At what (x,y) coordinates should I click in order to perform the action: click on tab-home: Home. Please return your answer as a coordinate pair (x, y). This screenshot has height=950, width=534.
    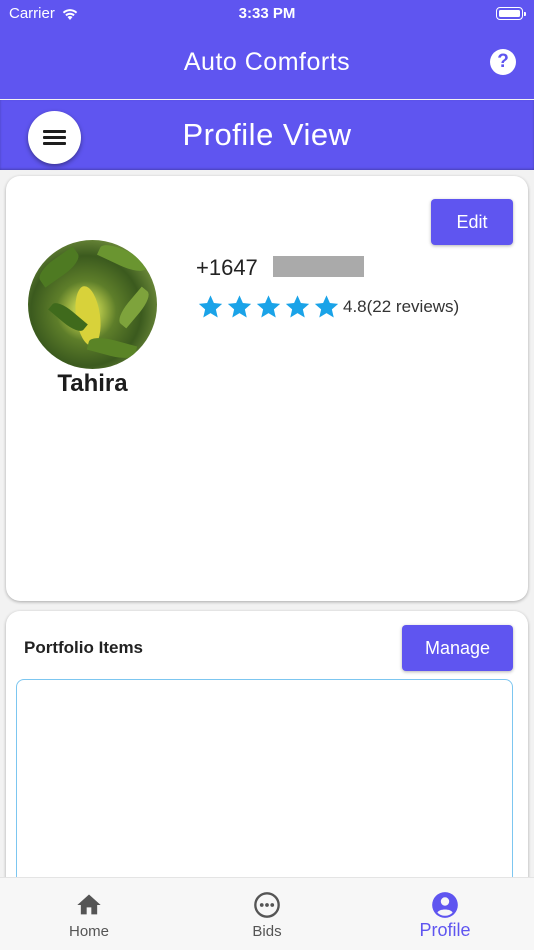
    Looking at the image, I should click on (89, 914).